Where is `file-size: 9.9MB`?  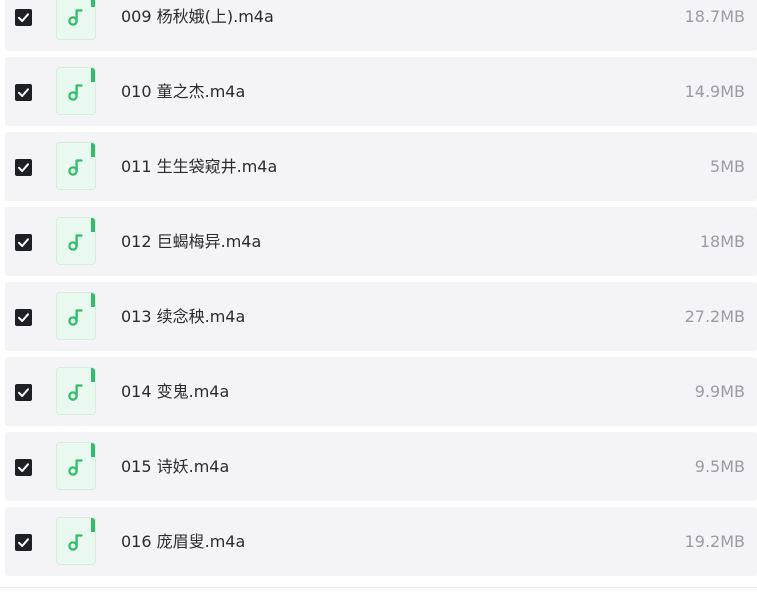 file-size: 9.9MB is located at coordinates (719, 391).